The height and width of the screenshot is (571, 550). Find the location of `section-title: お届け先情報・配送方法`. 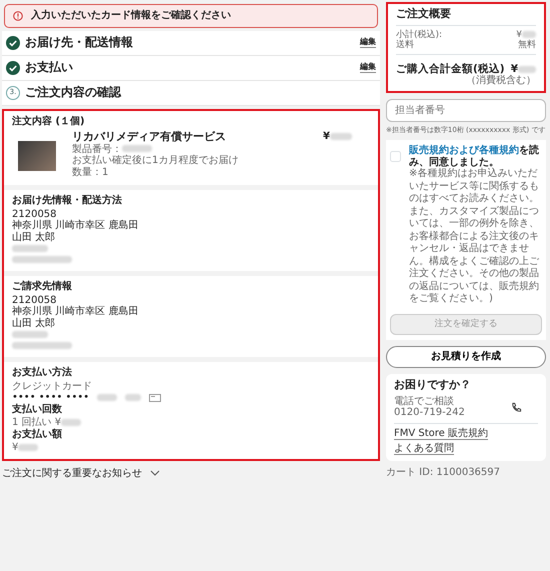

section-title: お届け先情報・配送方法 is located at coordinates (67, 201).